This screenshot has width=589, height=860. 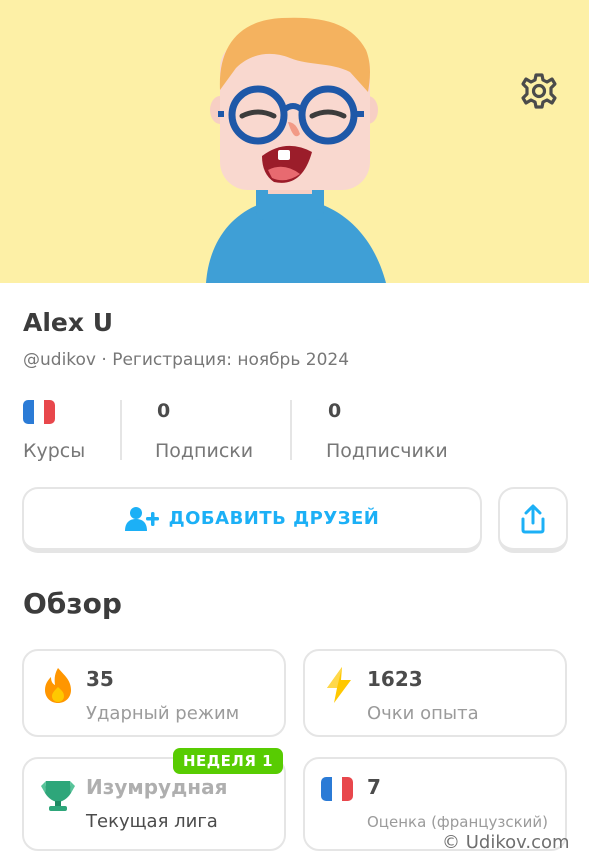 What do you see at coordinates (215, 431) in the screenshot?
I see `stat-following: 0 Подписки` at bounding box center [215, 431].